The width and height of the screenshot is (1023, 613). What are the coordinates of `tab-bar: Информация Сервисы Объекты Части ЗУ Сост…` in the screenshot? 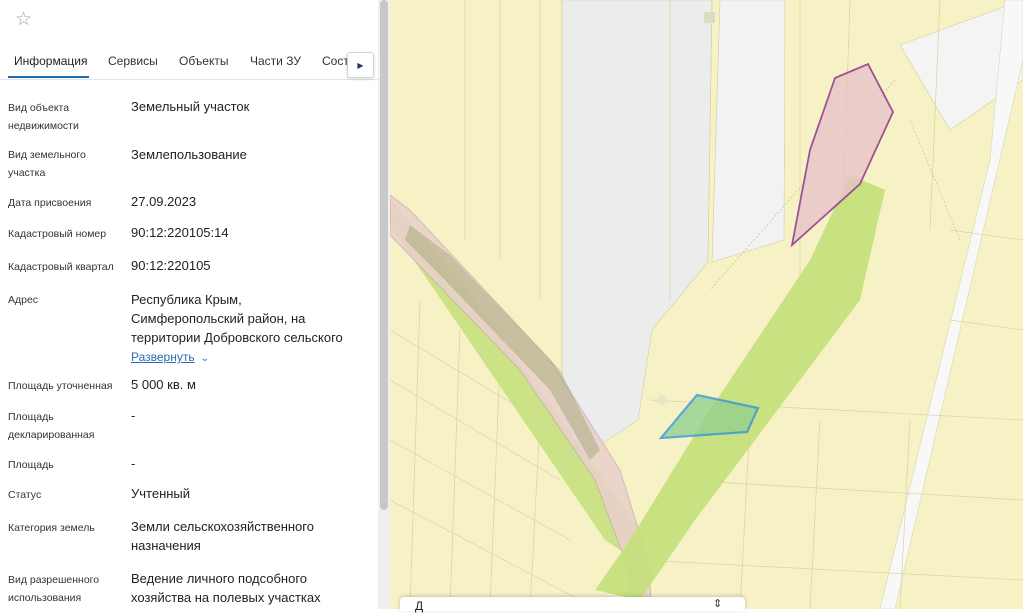 It's located at (189, 63).